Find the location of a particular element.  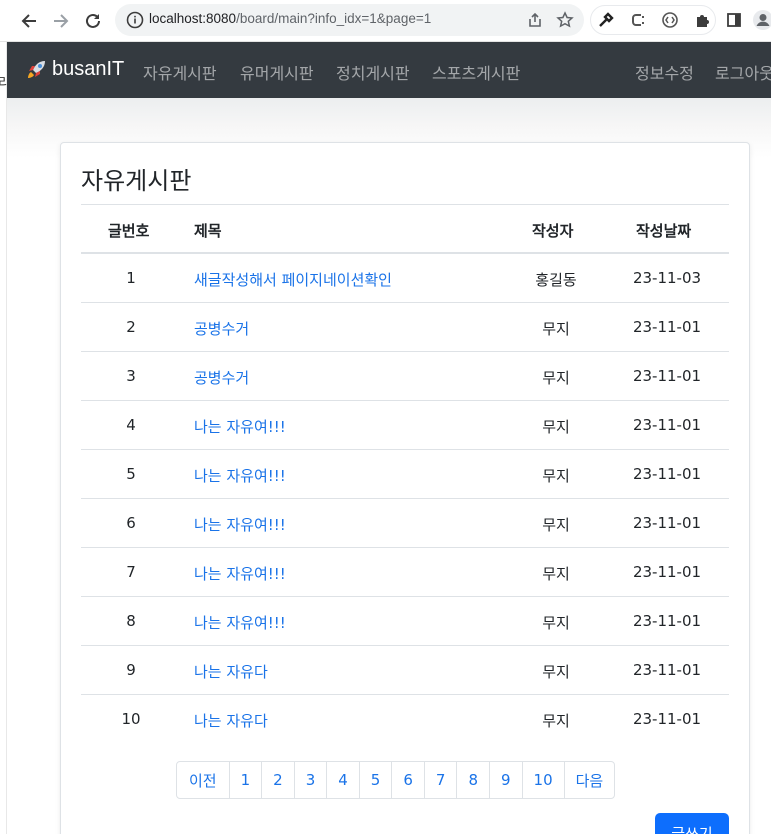

write-post-button: 글쓰기 is located at coordinates (692, 823).